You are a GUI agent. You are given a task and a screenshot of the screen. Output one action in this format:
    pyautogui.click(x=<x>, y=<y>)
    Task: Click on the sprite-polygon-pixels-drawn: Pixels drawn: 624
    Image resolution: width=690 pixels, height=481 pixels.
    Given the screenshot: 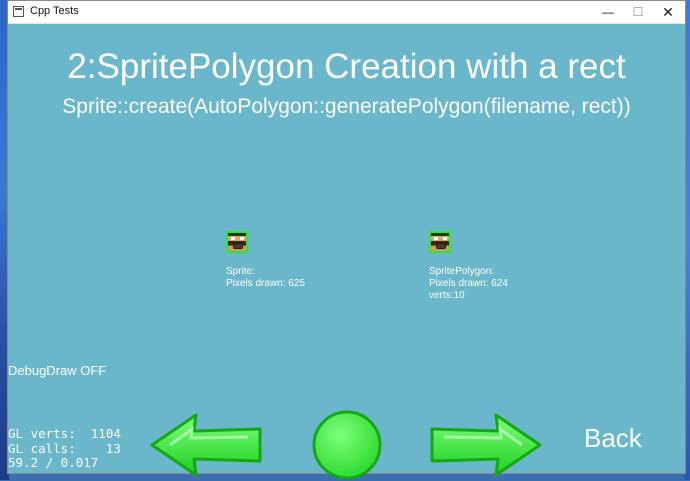 What is the action you would take?
    pyautogui.click(x=468, y=283)
    